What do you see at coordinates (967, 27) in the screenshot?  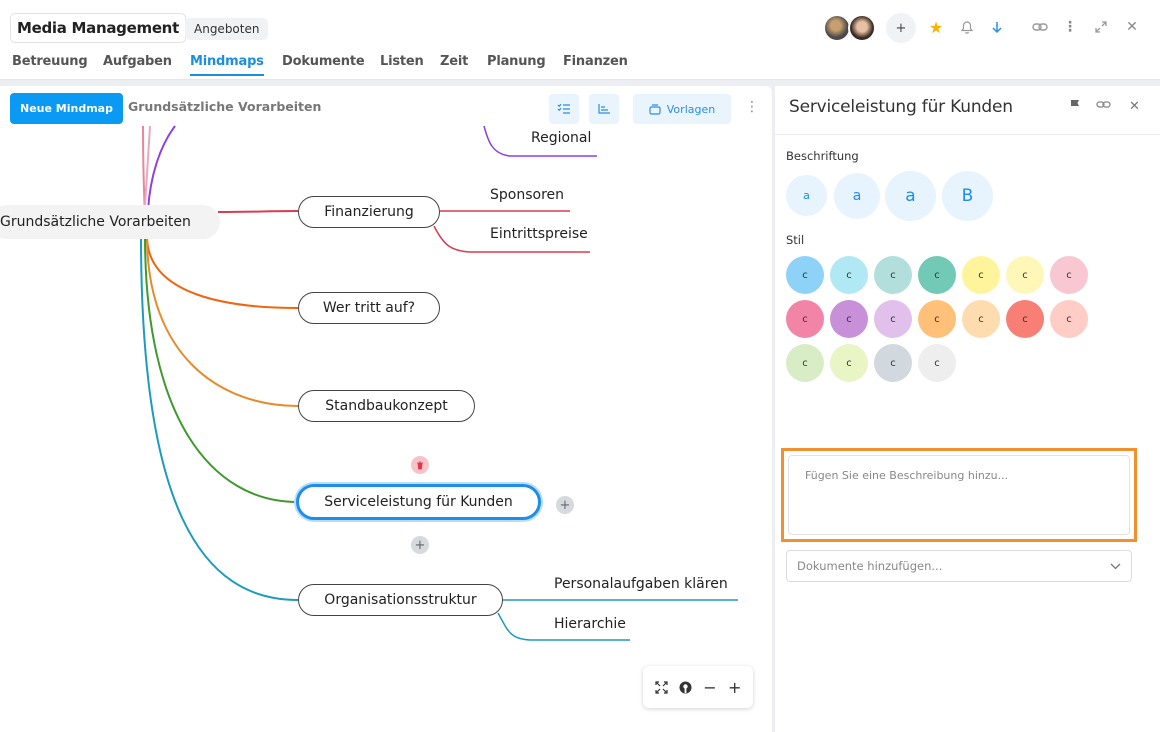 I see `bell-icon` at bounding box center [967, 27].